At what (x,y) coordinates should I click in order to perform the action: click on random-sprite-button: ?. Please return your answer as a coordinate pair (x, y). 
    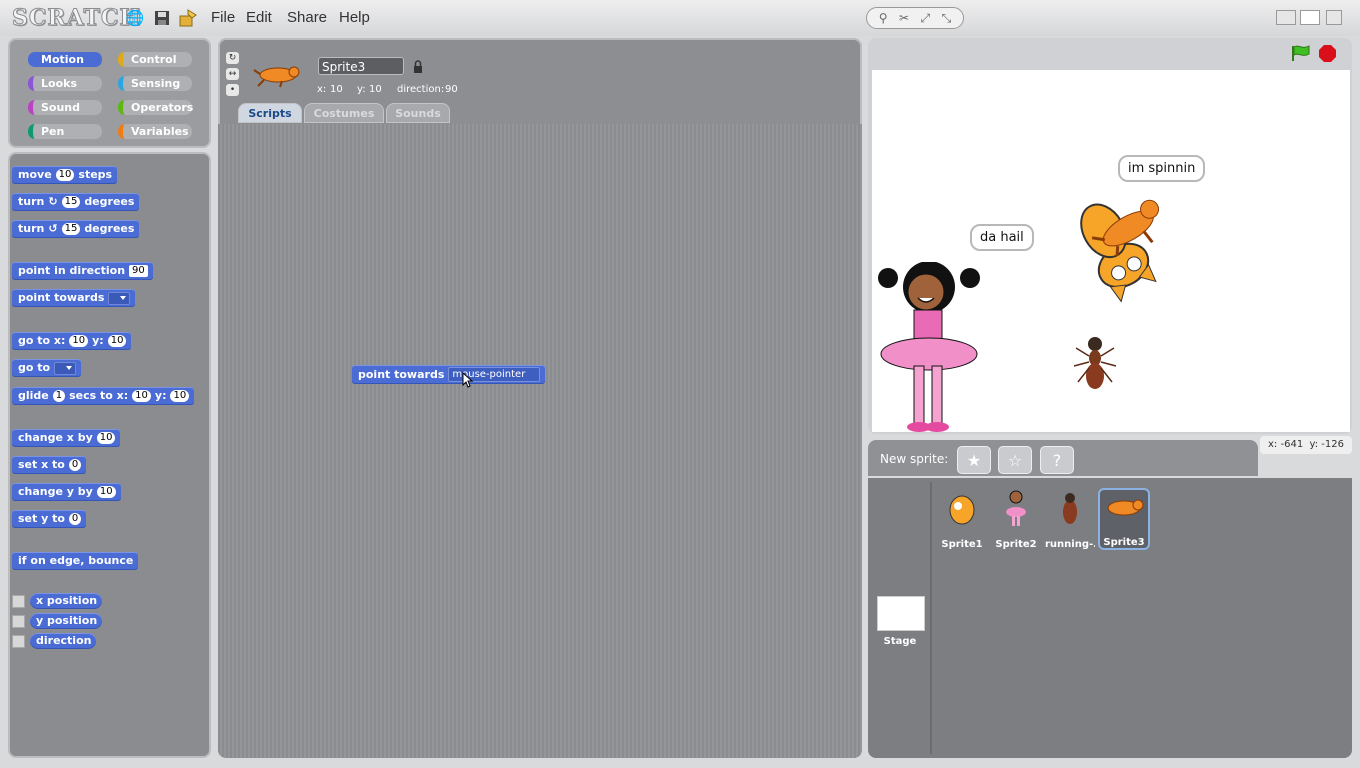
    Looking at the image, I should click on (1057, 460).